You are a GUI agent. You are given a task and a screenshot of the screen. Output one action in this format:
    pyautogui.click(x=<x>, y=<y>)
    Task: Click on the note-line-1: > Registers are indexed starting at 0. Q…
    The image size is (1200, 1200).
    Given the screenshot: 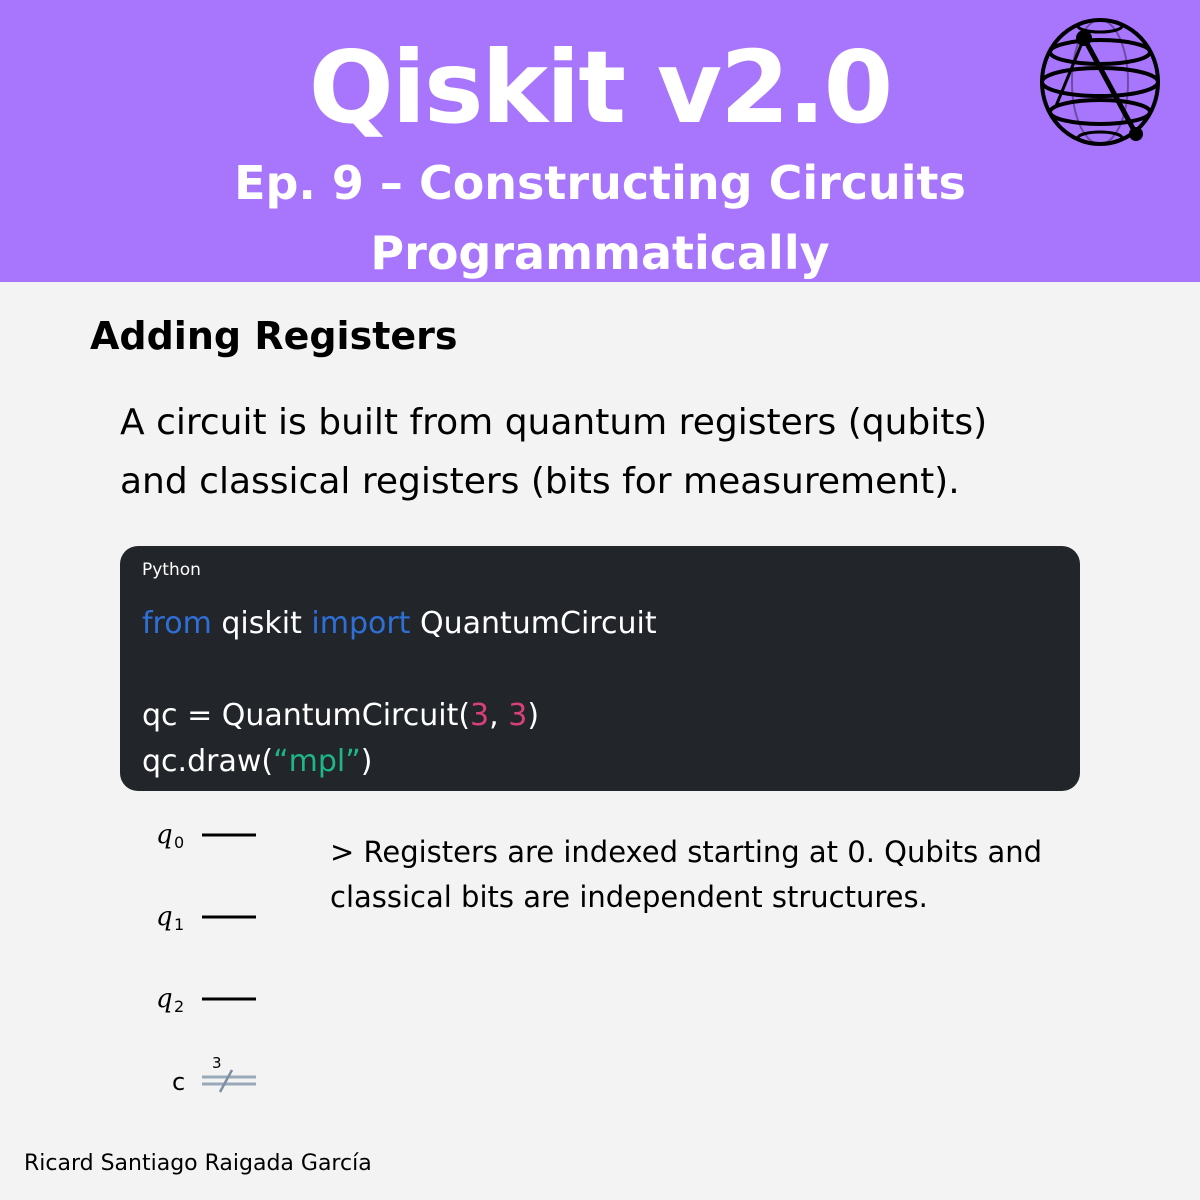 What is the action you would take?
    pyautogui.click(x=686, y=852)
    